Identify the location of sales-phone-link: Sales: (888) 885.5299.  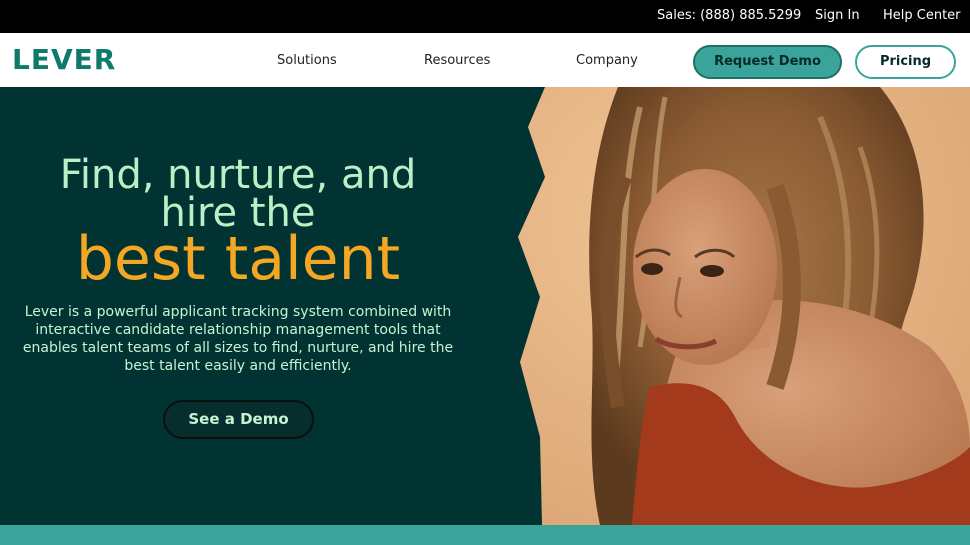
(729, 15).